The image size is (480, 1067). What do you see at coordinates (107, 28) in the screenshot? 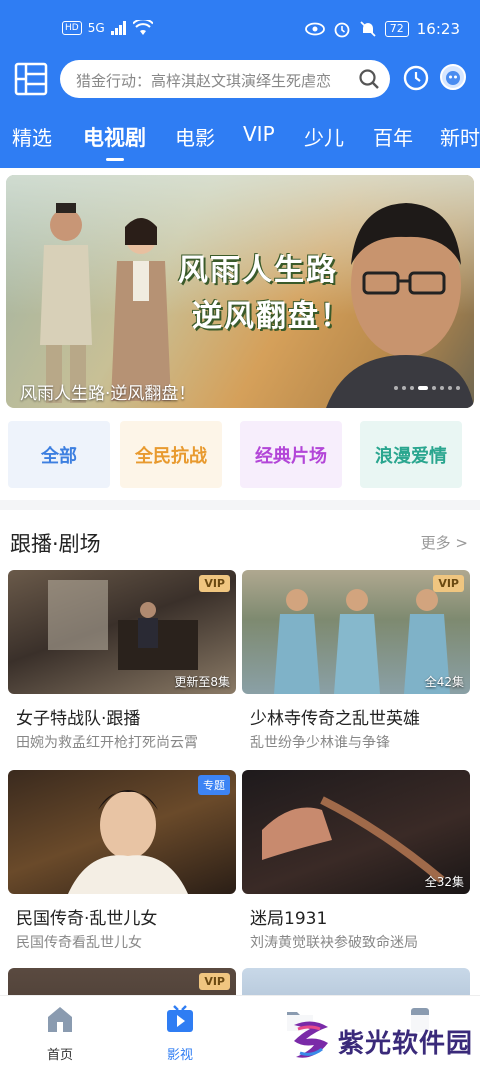
I see `status-left: HD 5G` at bounding box center [107, 28].